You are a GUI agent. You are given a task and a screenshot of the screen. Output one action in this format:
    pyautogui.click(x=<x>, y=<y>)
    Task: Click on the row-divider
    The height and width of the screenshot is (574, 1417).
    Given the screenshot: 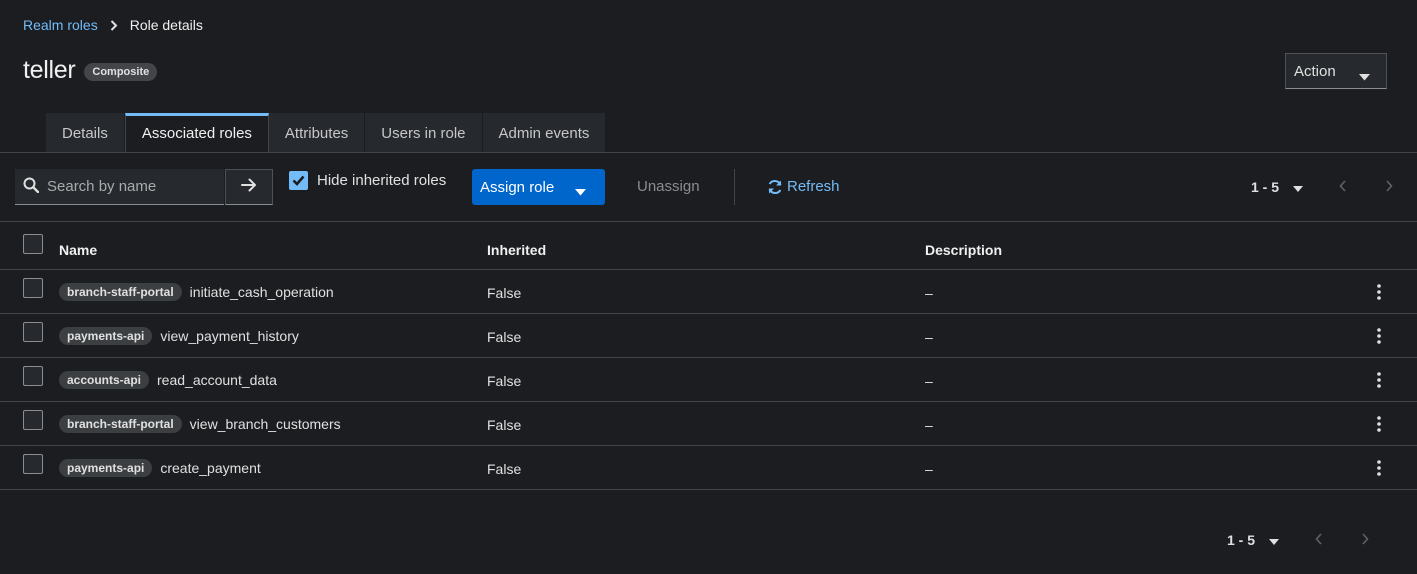 What is the action you would take?
    pyautogui.click(x=708, y=489)
    